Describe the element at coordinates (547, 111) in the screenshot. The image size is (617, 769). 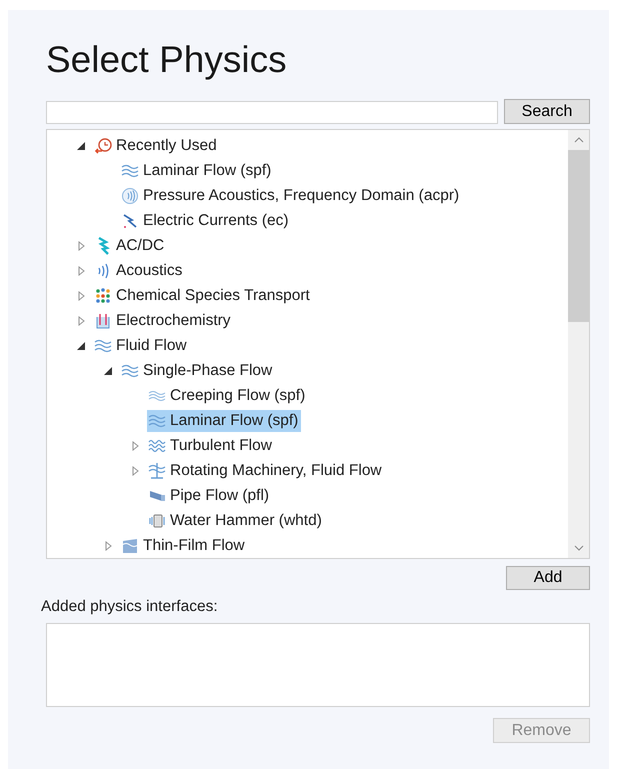
I see `search-button: Search` at that location.